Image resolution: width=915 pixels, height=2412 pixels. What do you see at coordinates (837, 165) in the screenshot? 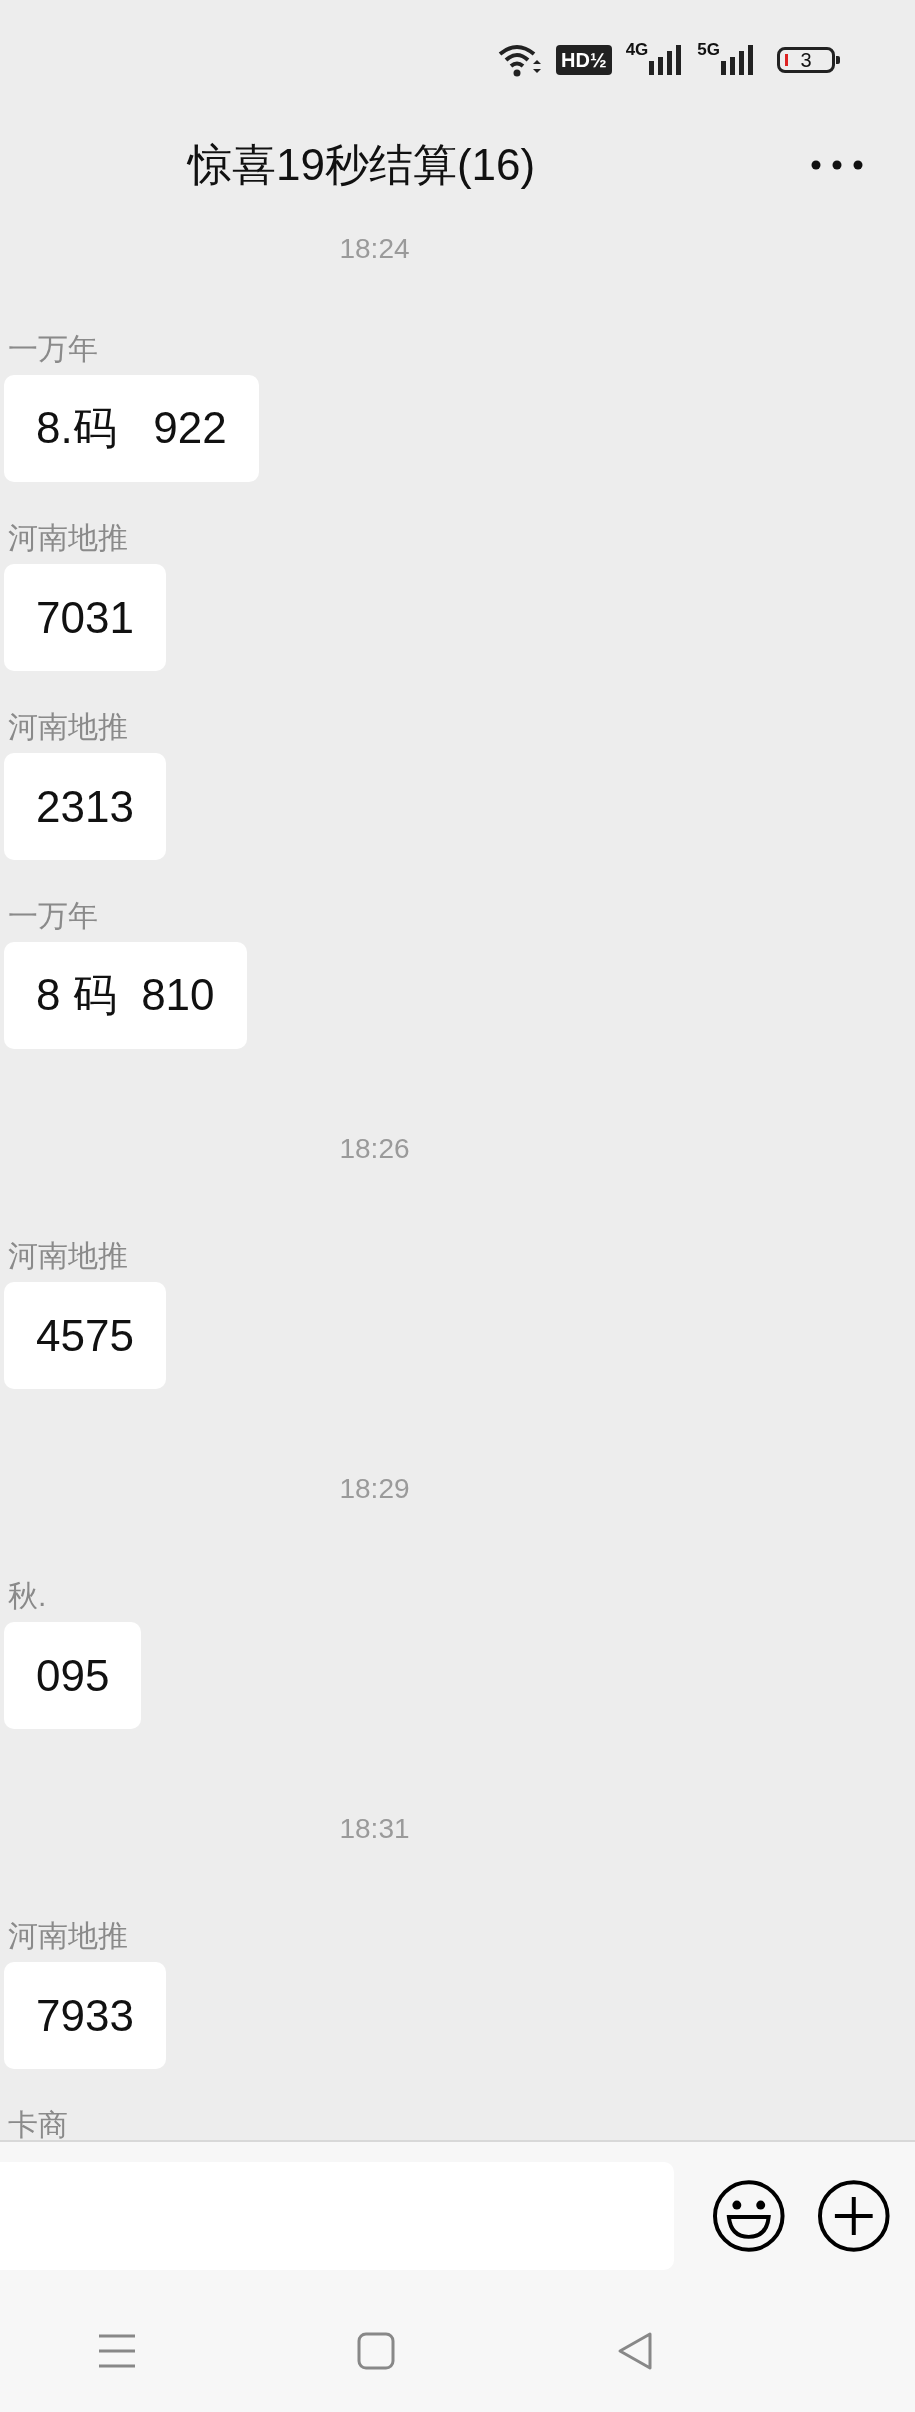
I see `more-icon` at bounding box center [837, 165].